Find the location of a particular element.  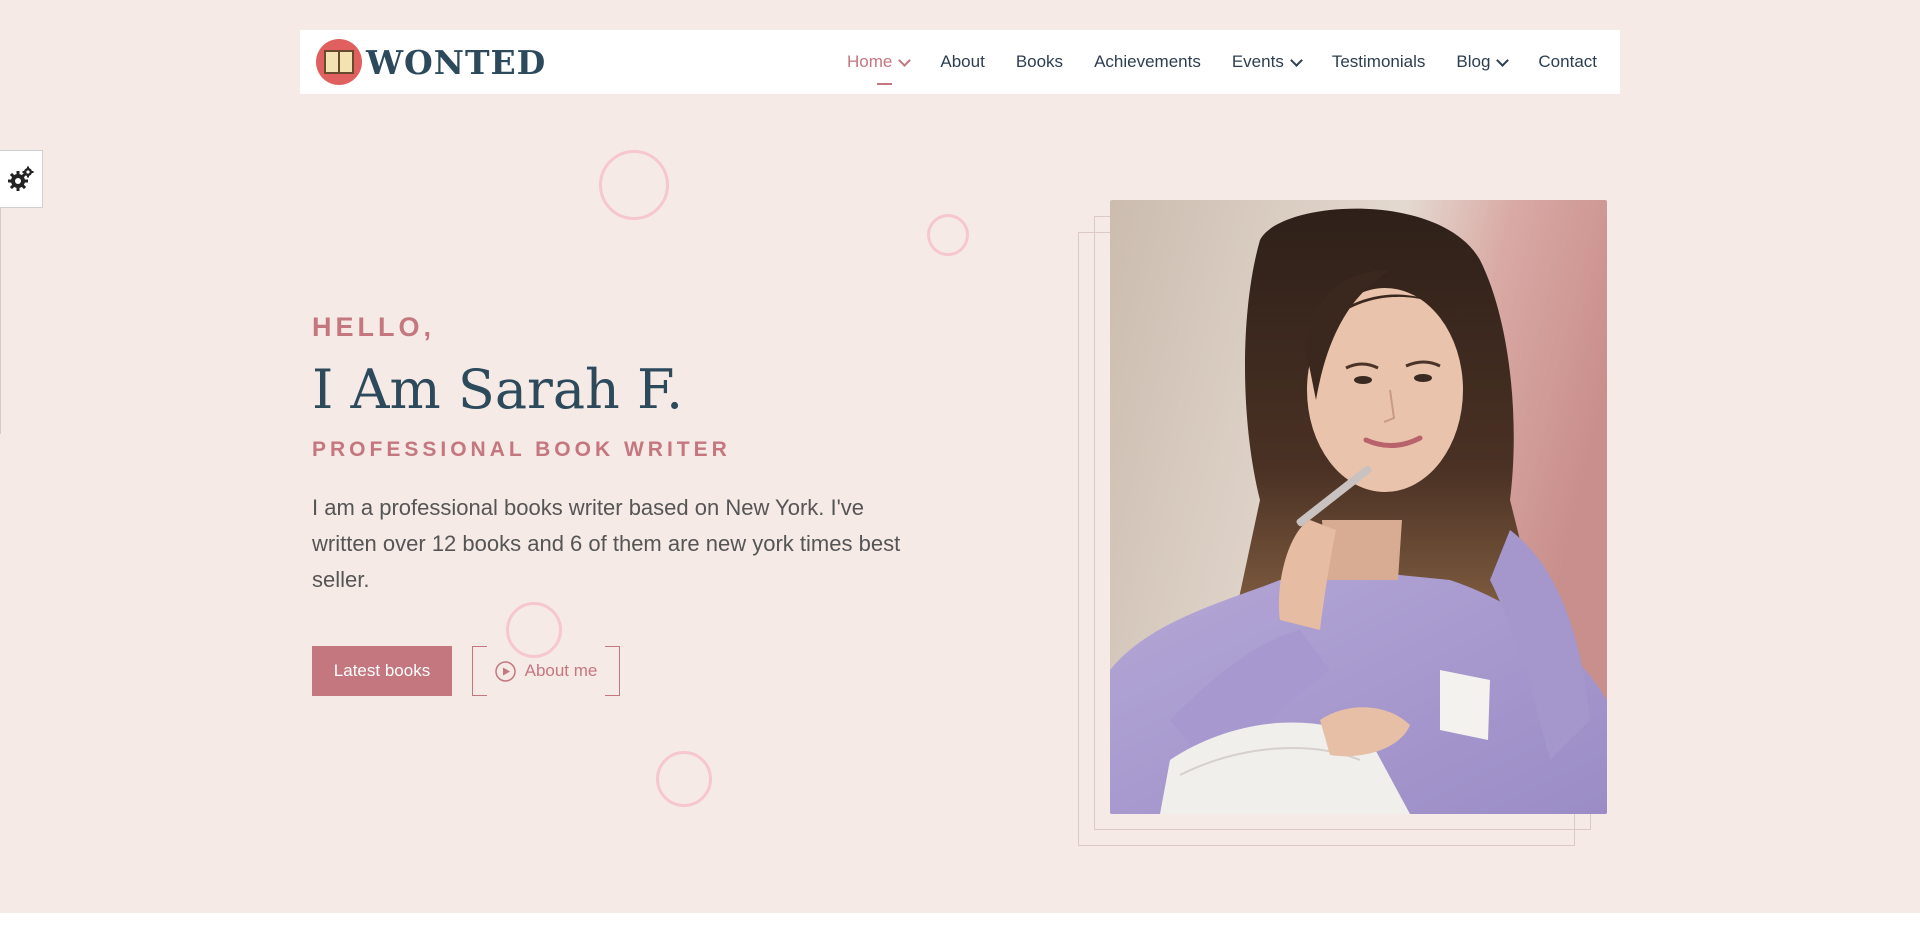

nav-item-achievements: Achievements is located at coordinates (1147, 62).